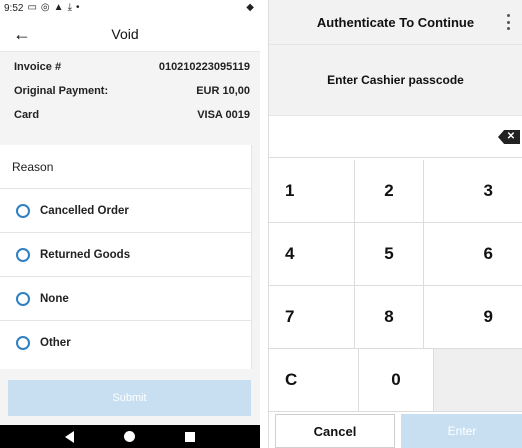 This screenshot has width=522, height=448. What do you see at coordinates (389, 317) in the screenshot?
I see `key-8: 8` at bounding box center [389, 317].